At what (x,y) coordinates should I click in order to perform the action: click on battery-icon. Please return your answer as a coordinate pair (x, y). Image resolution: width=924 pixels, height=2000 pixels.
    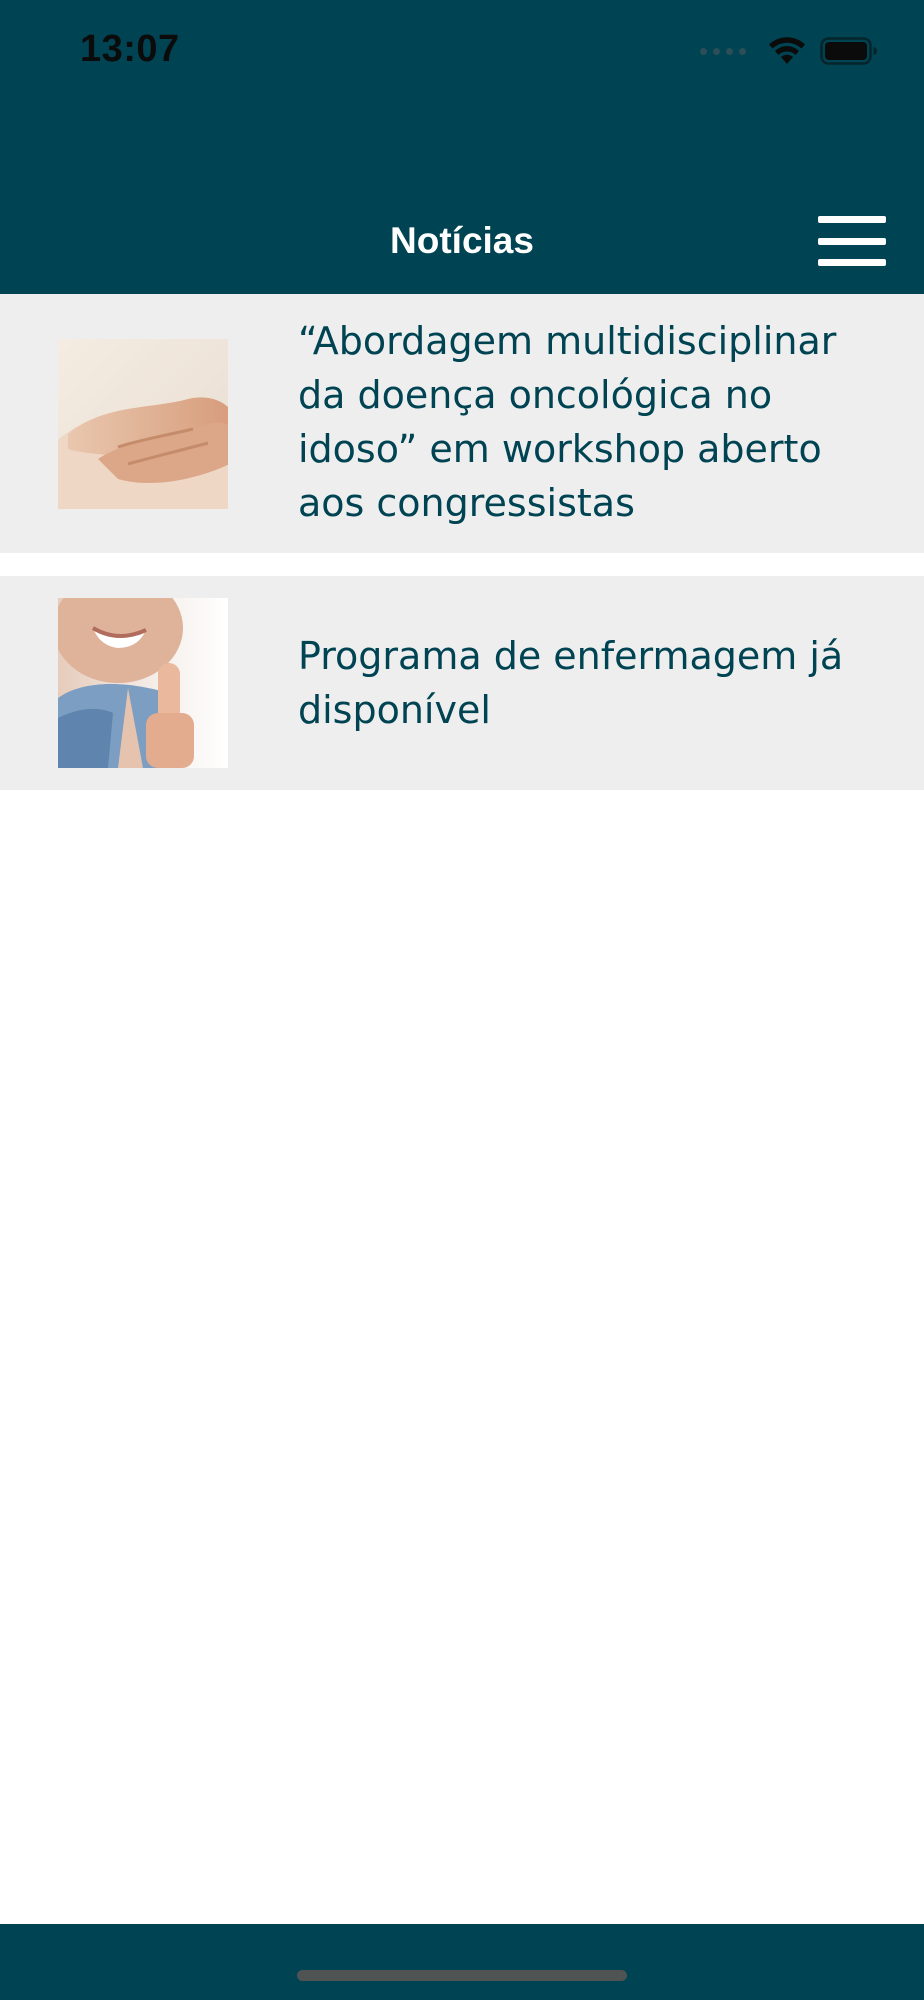
    Looking at the image, I should click on (849, 51).